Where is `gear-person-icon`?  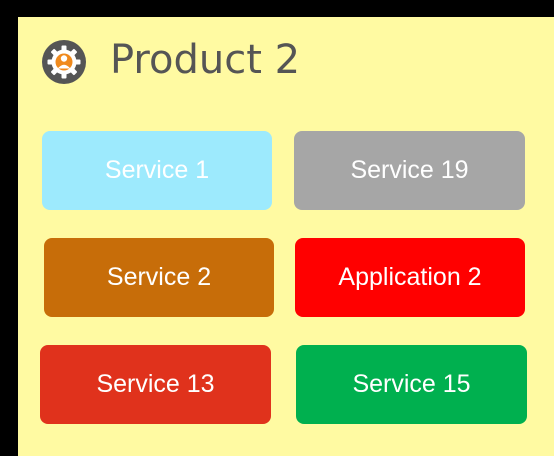 gear-person-icon is located at coordinates (64, 62).